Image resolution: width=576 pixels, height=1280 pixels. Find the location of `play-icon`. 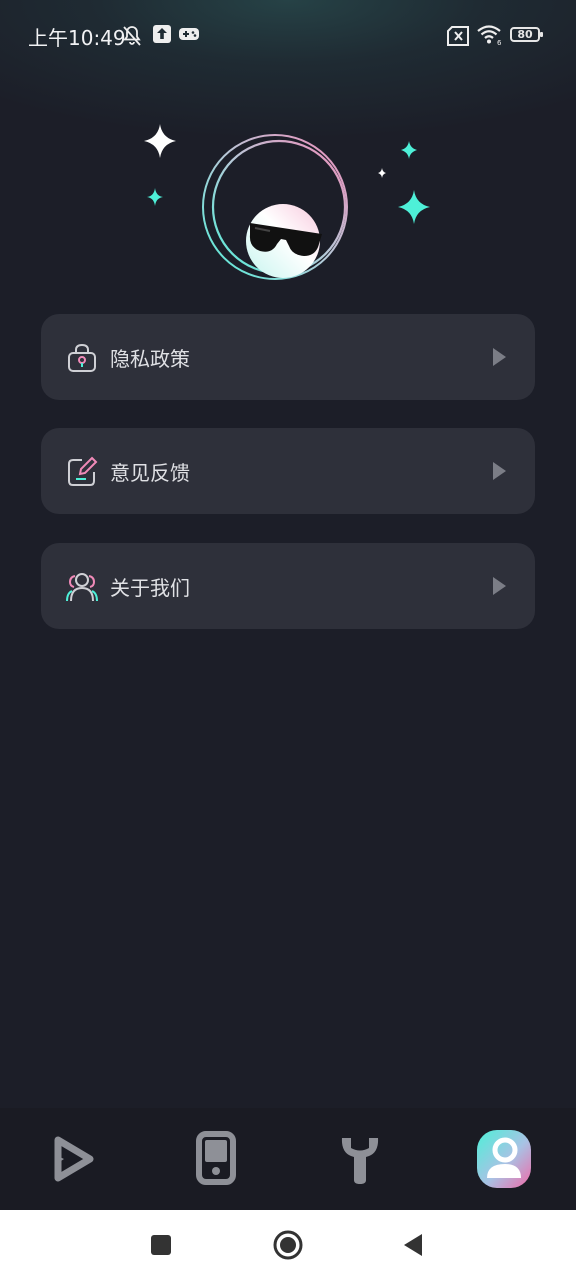

play-icon is located at coordinates (74, 1159).